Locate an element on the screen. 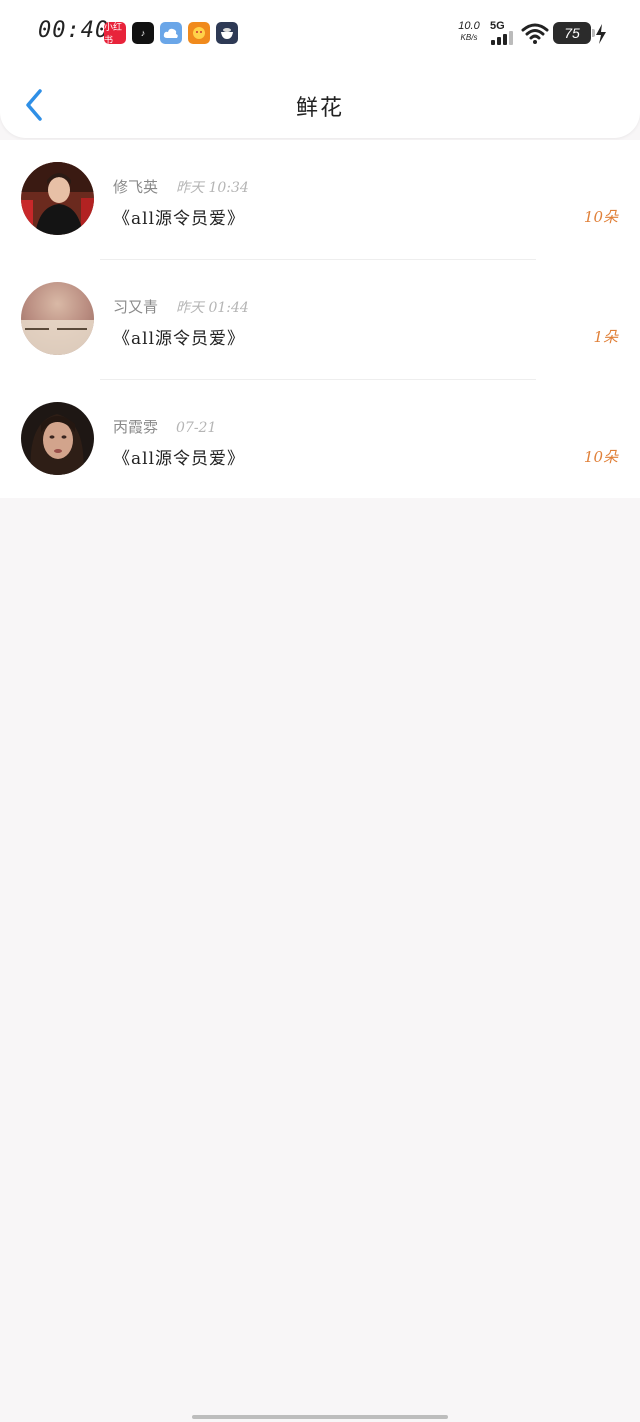 The height and width of the screenshot is (1422, 640). sender-name: 习又青 is located at coordinates (136, 307).